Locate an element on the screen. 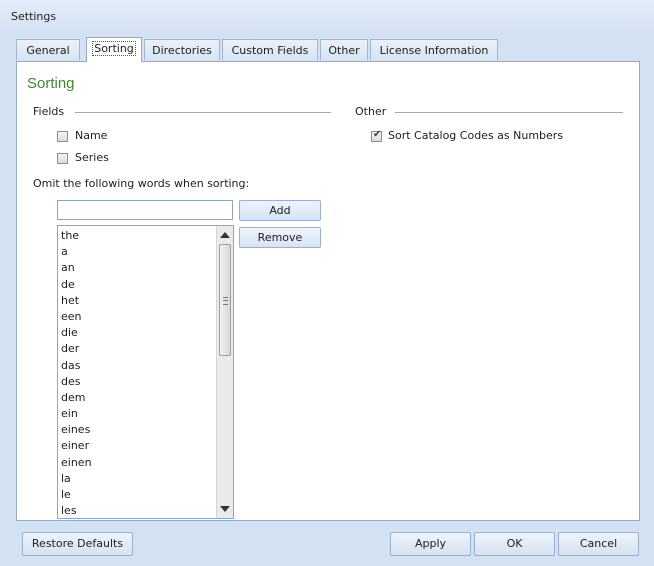 The height and width of the screenshot is (566, 654). sort-catalog-codes-label: Sort Catalog Codes as Numbers is located at coordinates (475, 135).